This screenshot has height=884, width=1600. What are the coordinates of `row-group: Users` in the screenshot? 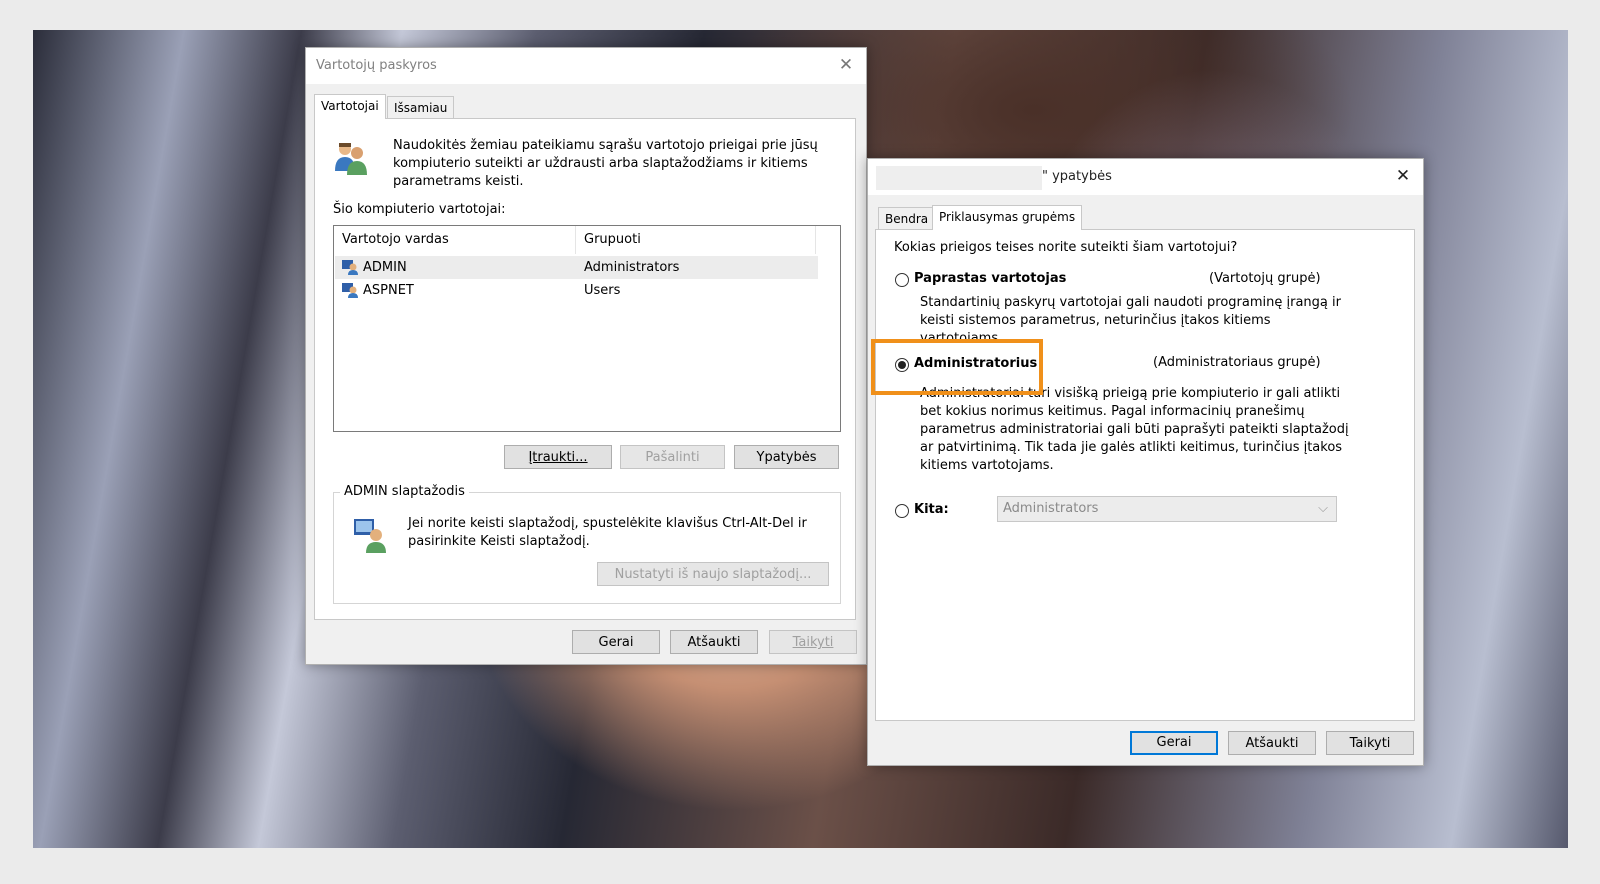 It's located at (602, 290).